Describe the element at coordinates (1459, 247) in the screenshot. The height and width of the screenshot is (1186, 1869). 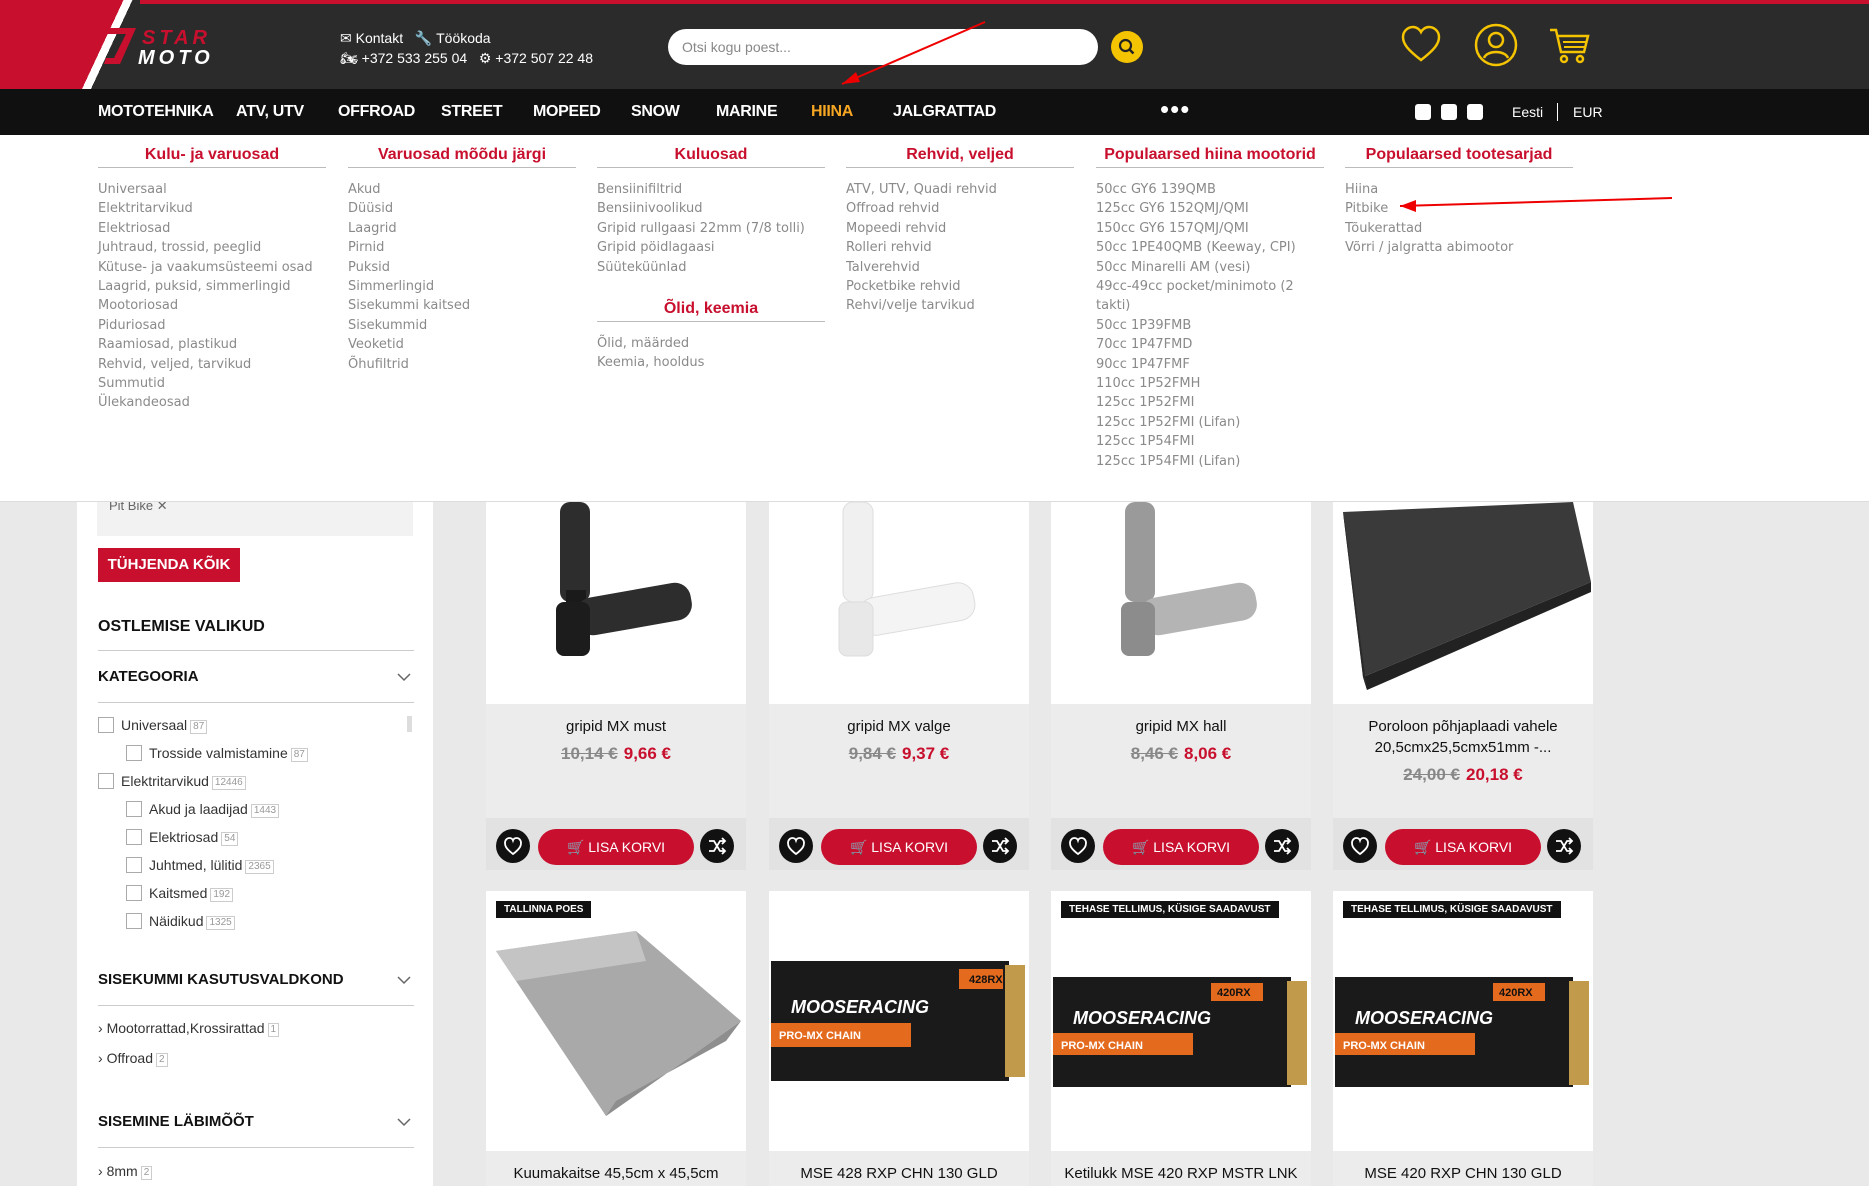
I see `menu-link: Võrri / jalgratta abimootor` at that location.